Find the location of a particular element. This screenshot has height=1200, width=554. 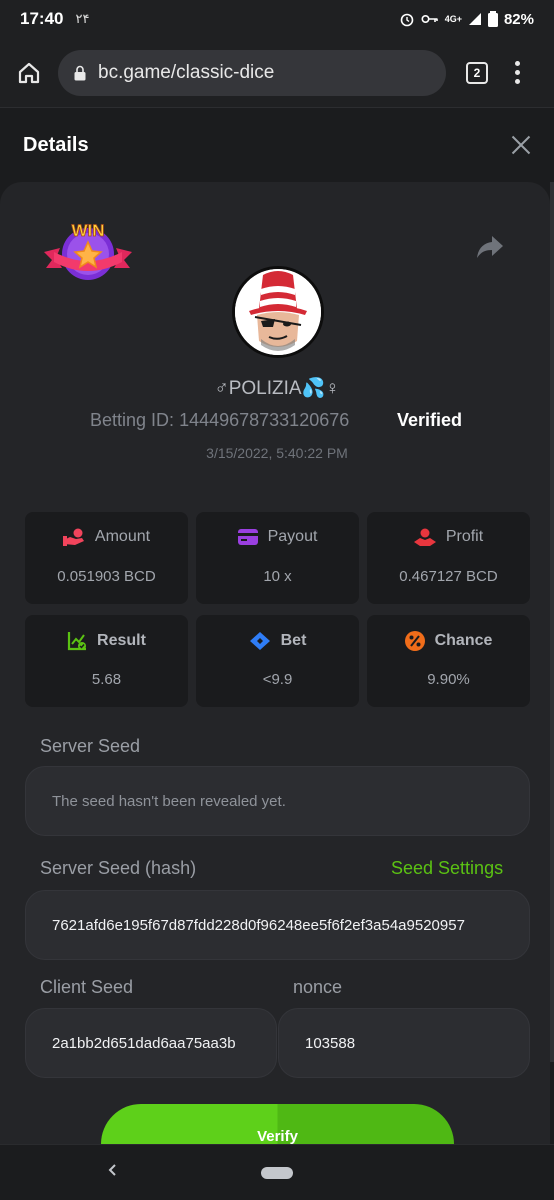

diamond-tag-icon is located at coordinates (259, 641).